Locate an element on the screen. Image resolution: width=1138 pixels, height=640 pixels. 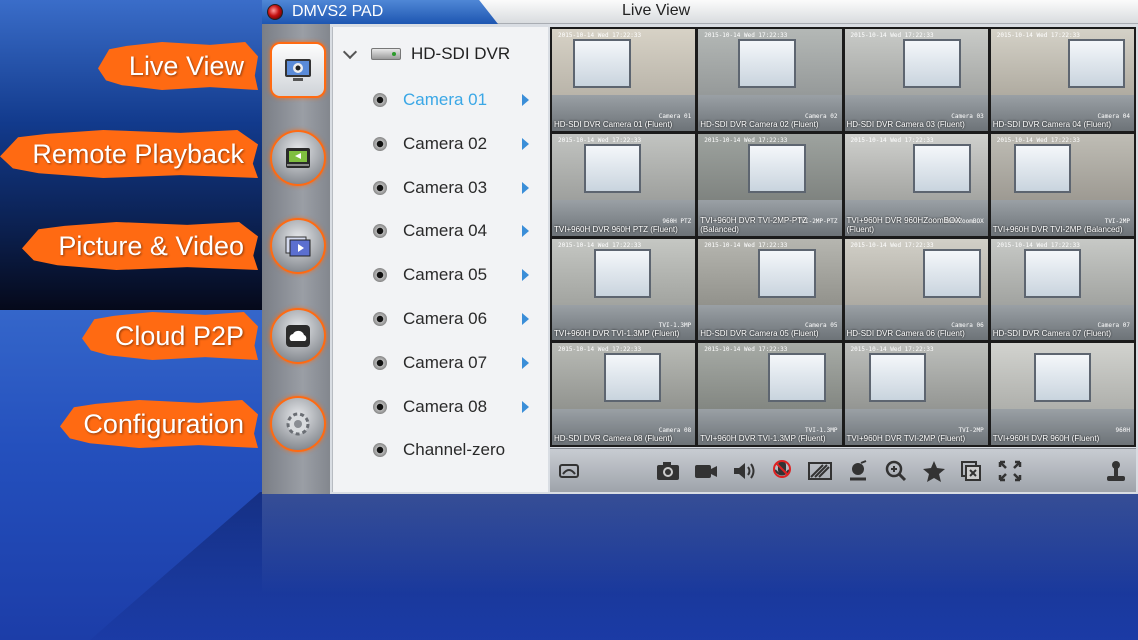
favorite-button is located at coordinates (934, 471).